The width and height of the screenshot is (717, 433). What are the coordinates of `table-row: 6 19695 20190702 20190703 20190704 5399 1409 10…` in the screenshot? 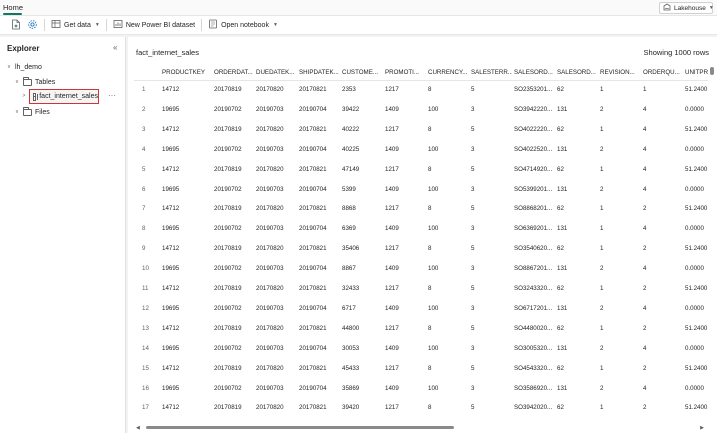 It's located at (421, 191).